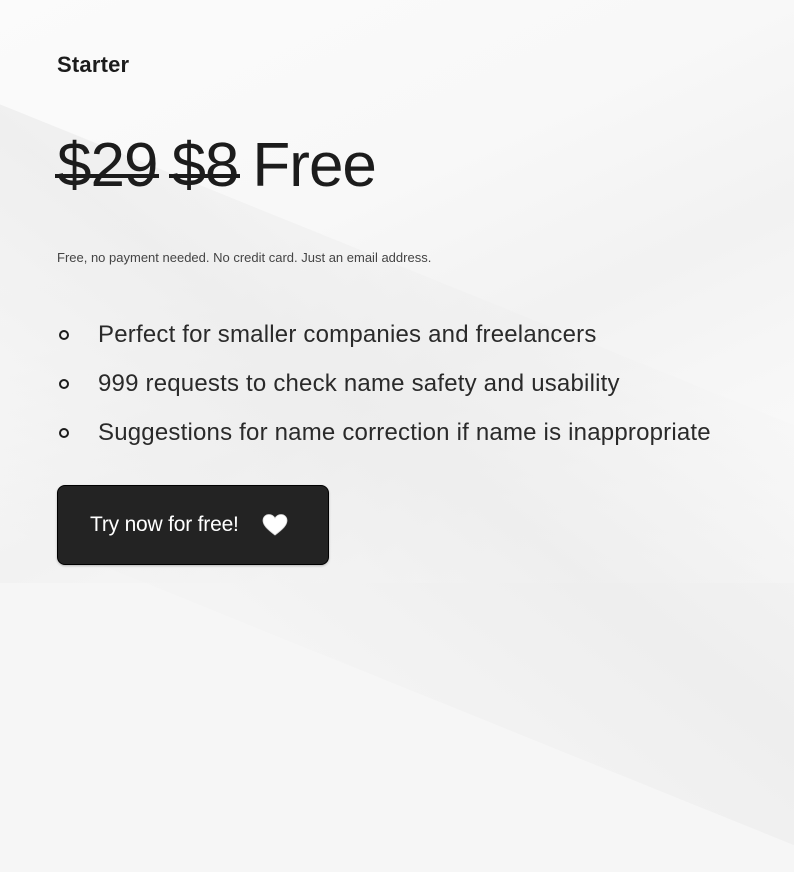 Image resolution: width=794 pixels, height=872 pixels. What do you see at coordinates (93, 64) in the screenshot?
I see `plan-name: Starter` at bounding box center [93, 64].